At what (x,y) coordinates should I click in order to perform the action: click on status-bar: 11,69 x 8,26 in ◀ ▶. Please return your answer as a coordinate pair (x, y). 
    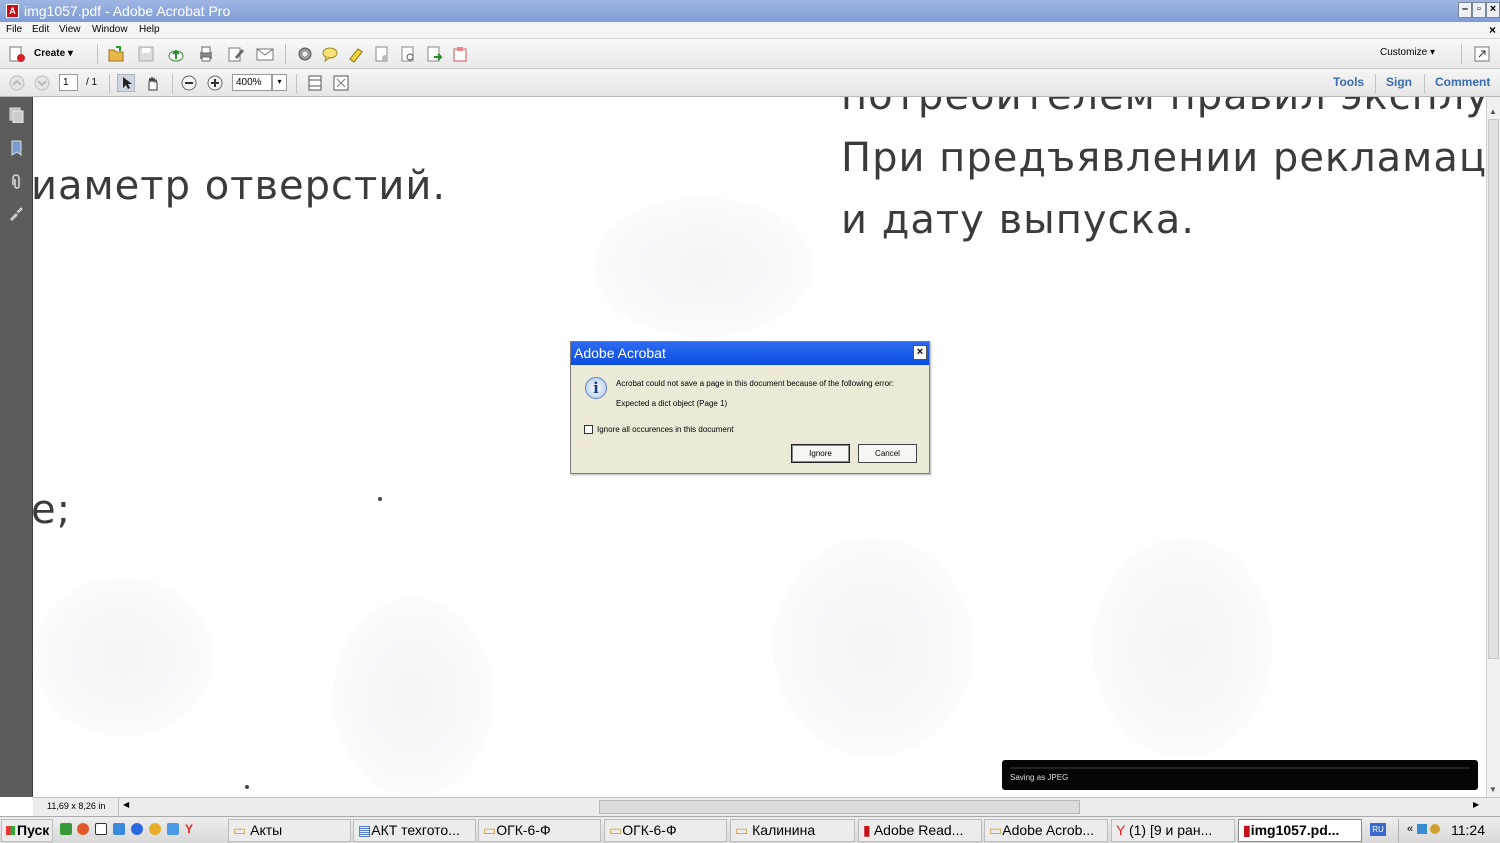
    Looking at the image, I should click on (766, 806).